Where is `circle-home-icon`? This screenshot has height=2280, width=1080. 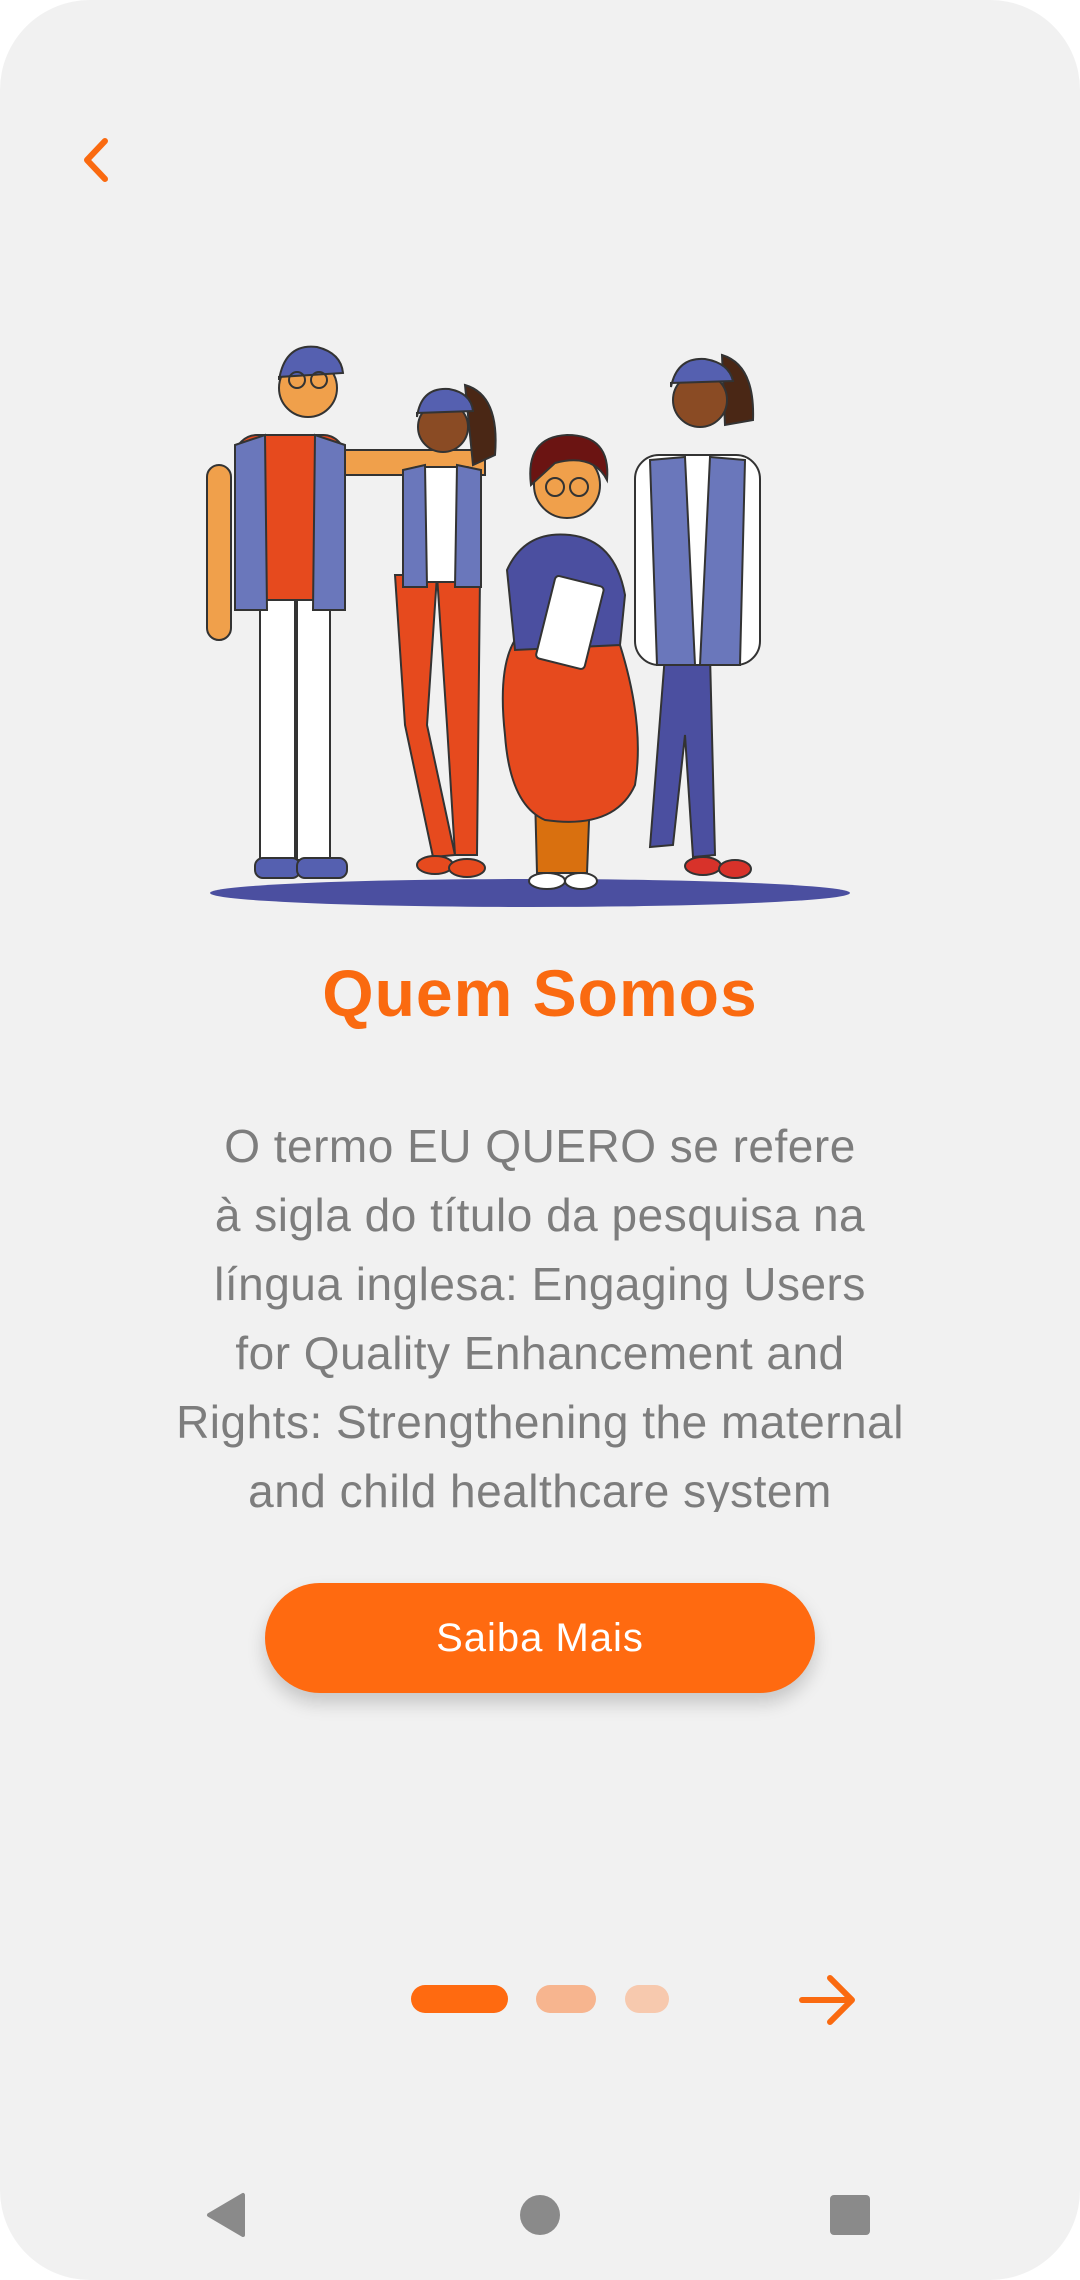 circle-home-icon is located at coordinates (540, 2215).